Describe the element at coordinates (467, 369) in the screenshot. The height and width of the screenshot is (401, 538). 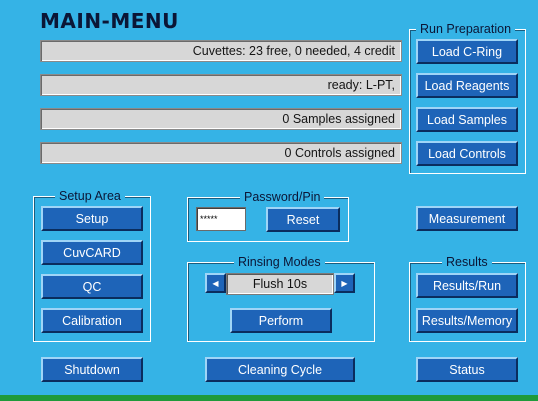
I see `status-button: Status` at that location.